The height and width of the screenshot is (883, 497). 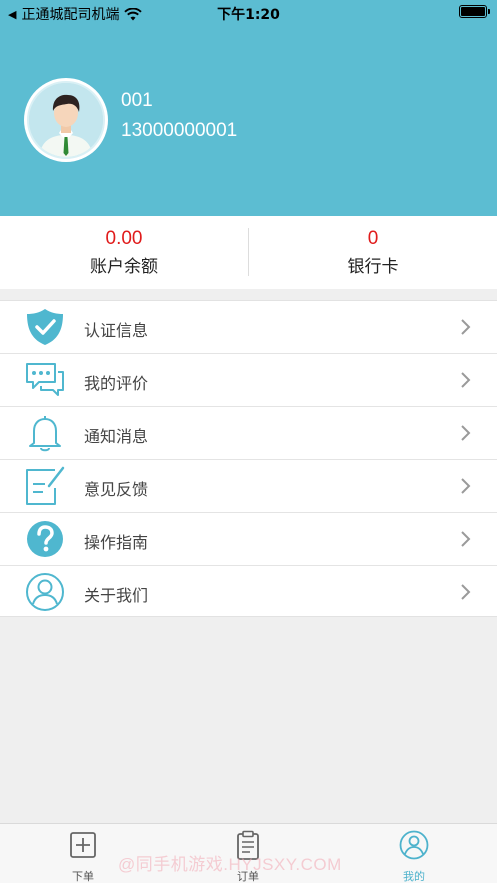 I want to click on menu-item-feedback: 意见反馈, so click(x=248, y=486).